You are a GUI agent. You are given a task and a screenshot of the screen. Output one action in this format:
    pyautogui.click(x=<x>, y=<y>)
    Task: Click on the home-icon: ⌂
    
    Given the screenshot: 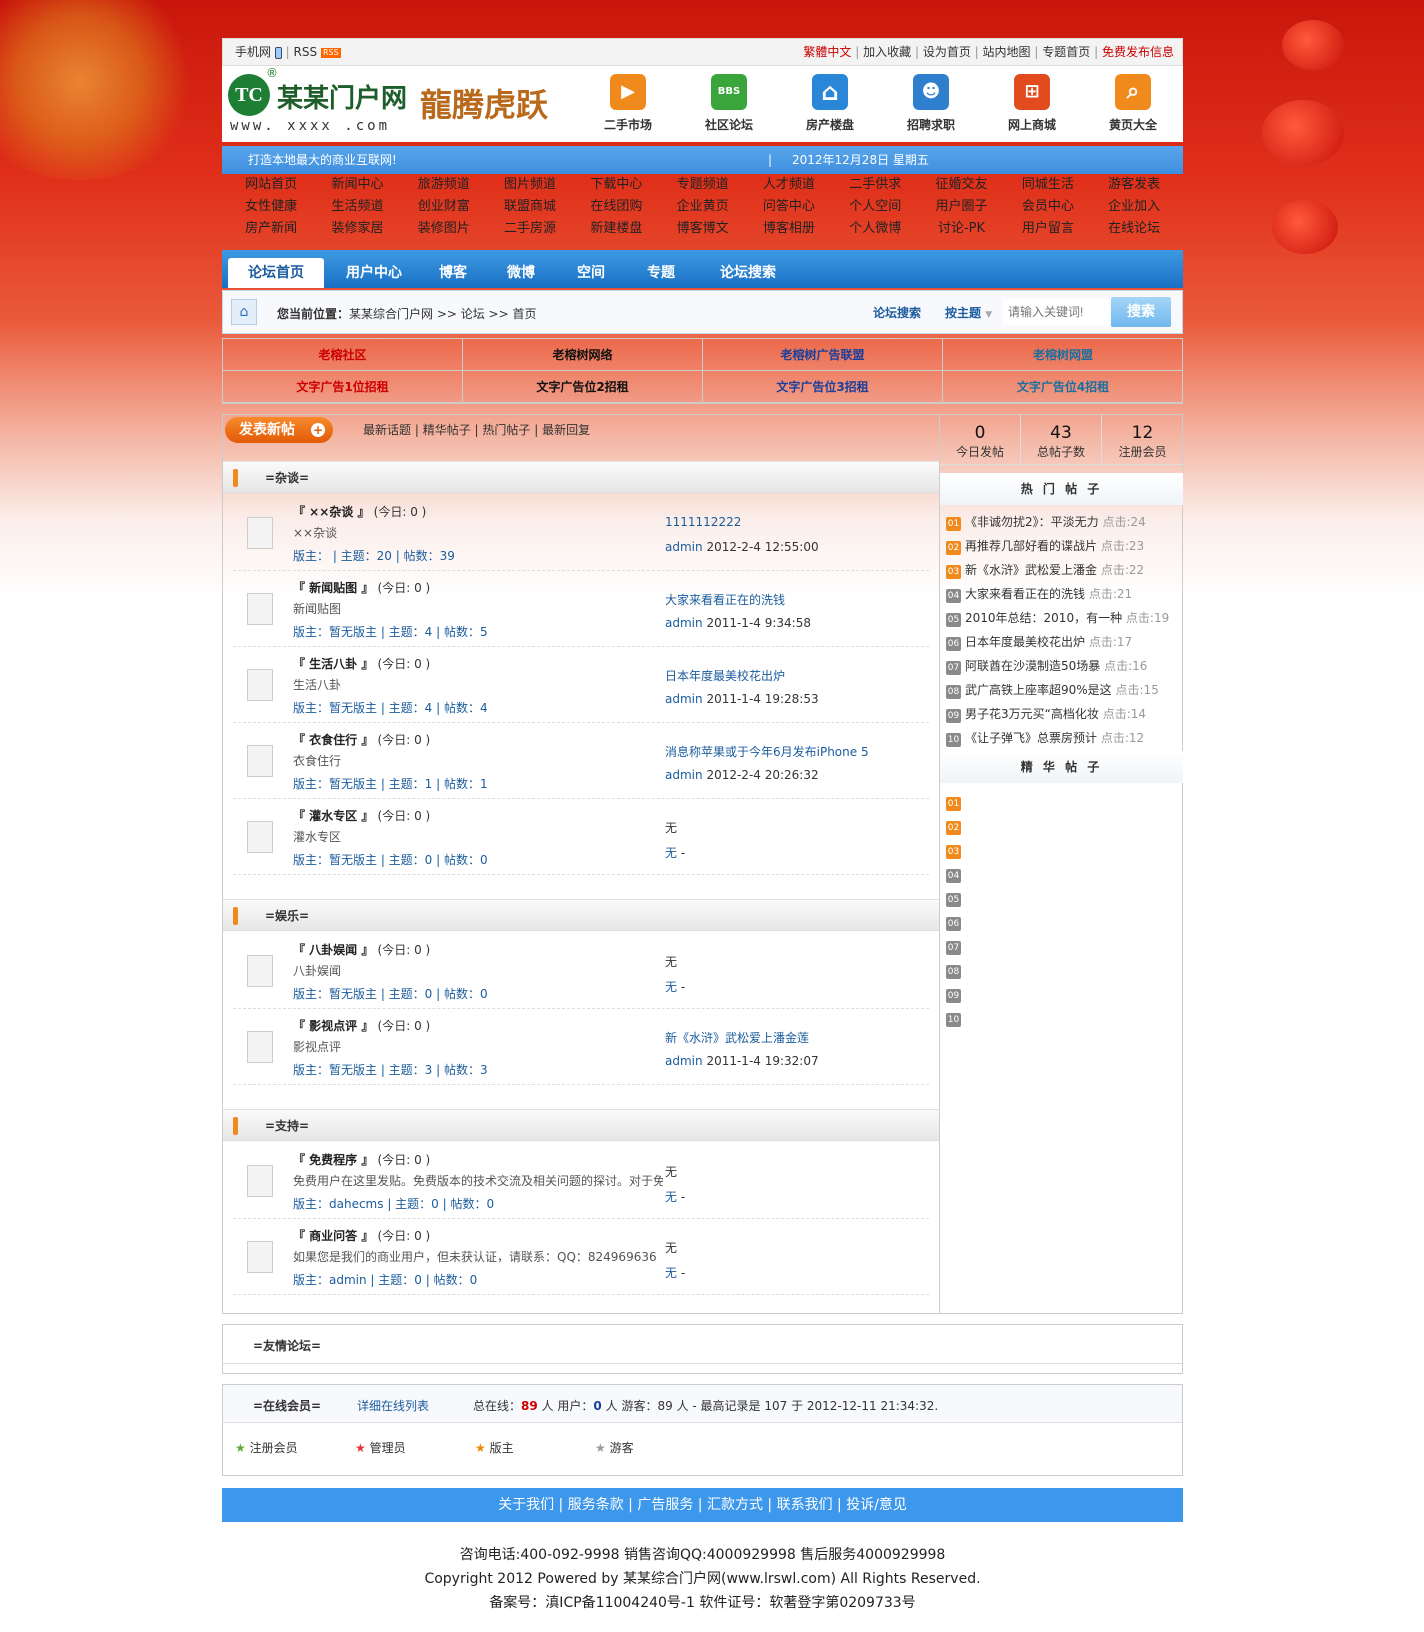 What is the action you would take?
    pyautogui.click(x=244, y=312)
    